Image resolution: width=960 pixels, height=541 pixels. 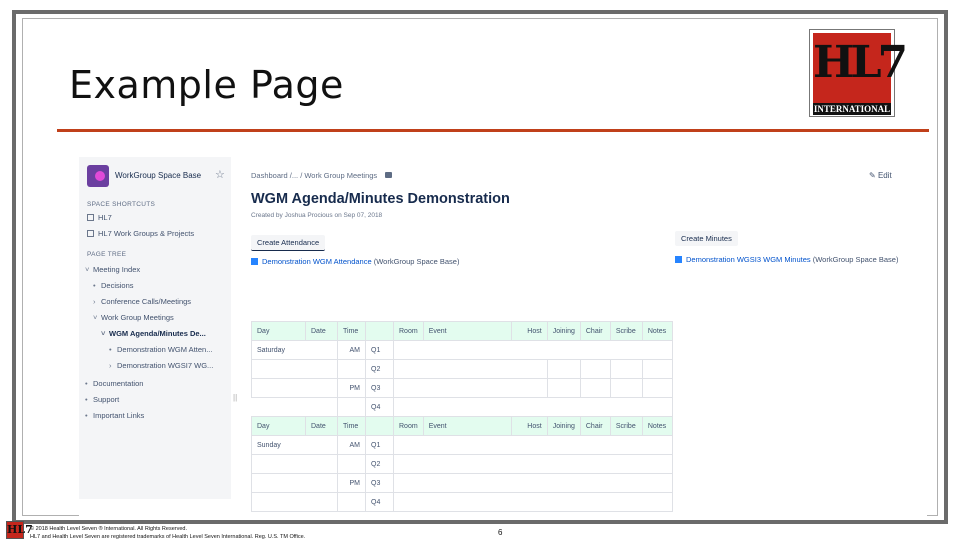 What do you see at coordinates (113, 285) in the screenshot?
I see `tree-item-decisions: • Decisions` at bounding box center [113, 285].